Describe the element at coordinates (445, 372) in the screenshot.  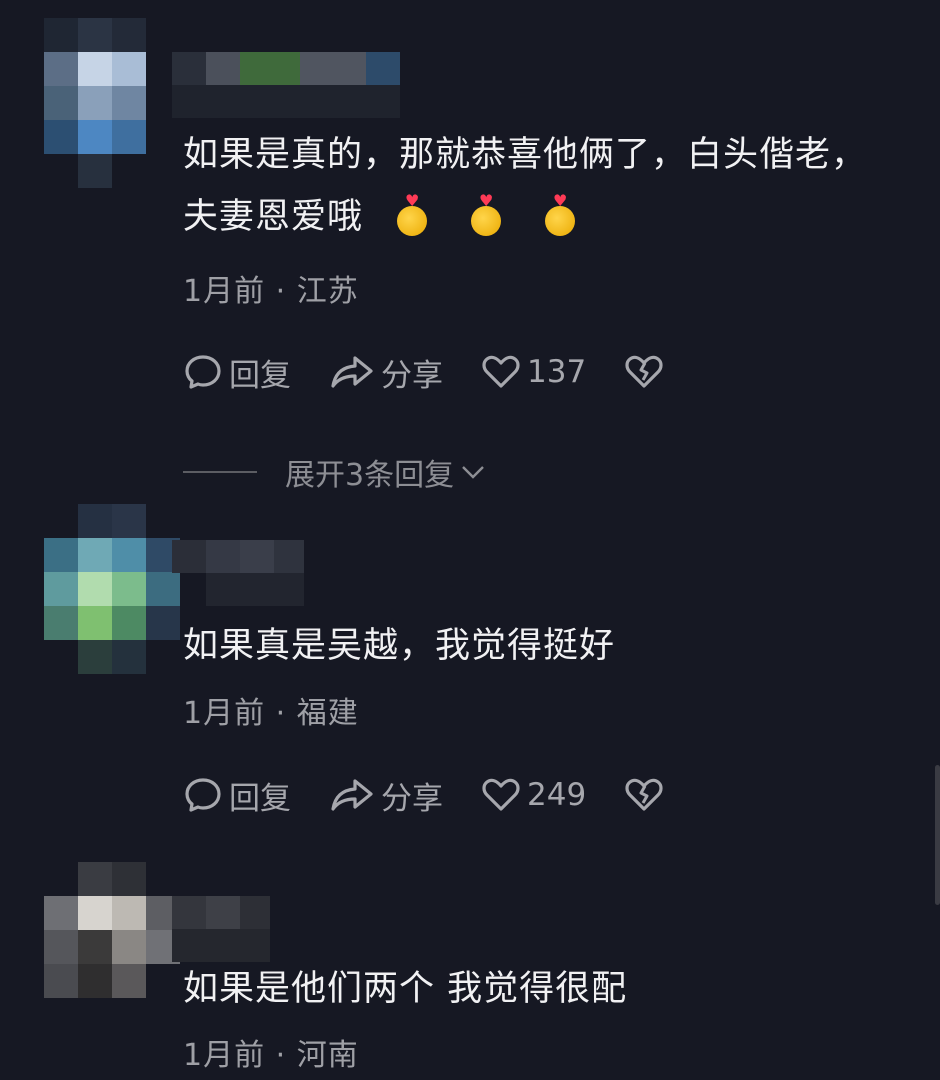
I see `comment-actions: 回复 分享 137` at that location.